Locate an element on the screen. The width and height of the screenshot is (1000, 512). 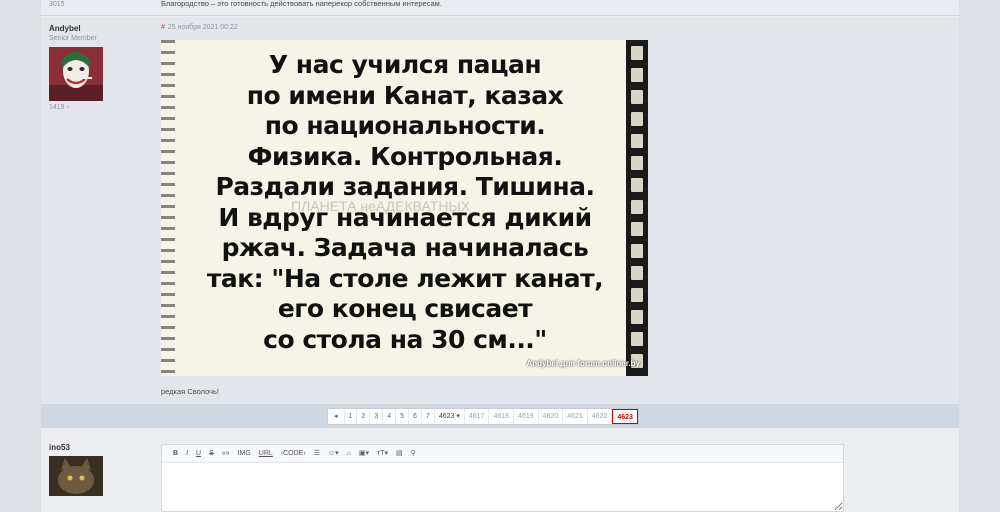
post-permalink-hash: # is located at coordinates (163, 27).